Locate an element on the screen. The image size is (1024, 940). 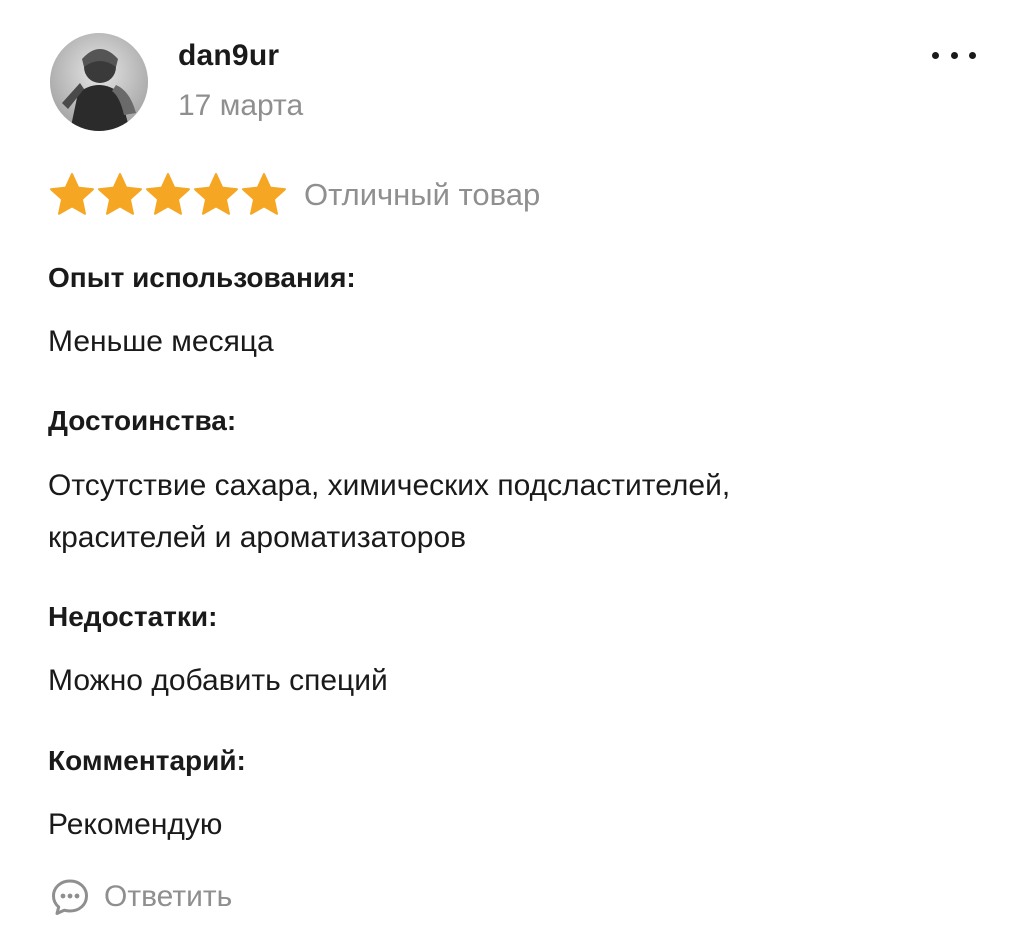
rating-label: Отличный товар is located at coordinates (422, 194).